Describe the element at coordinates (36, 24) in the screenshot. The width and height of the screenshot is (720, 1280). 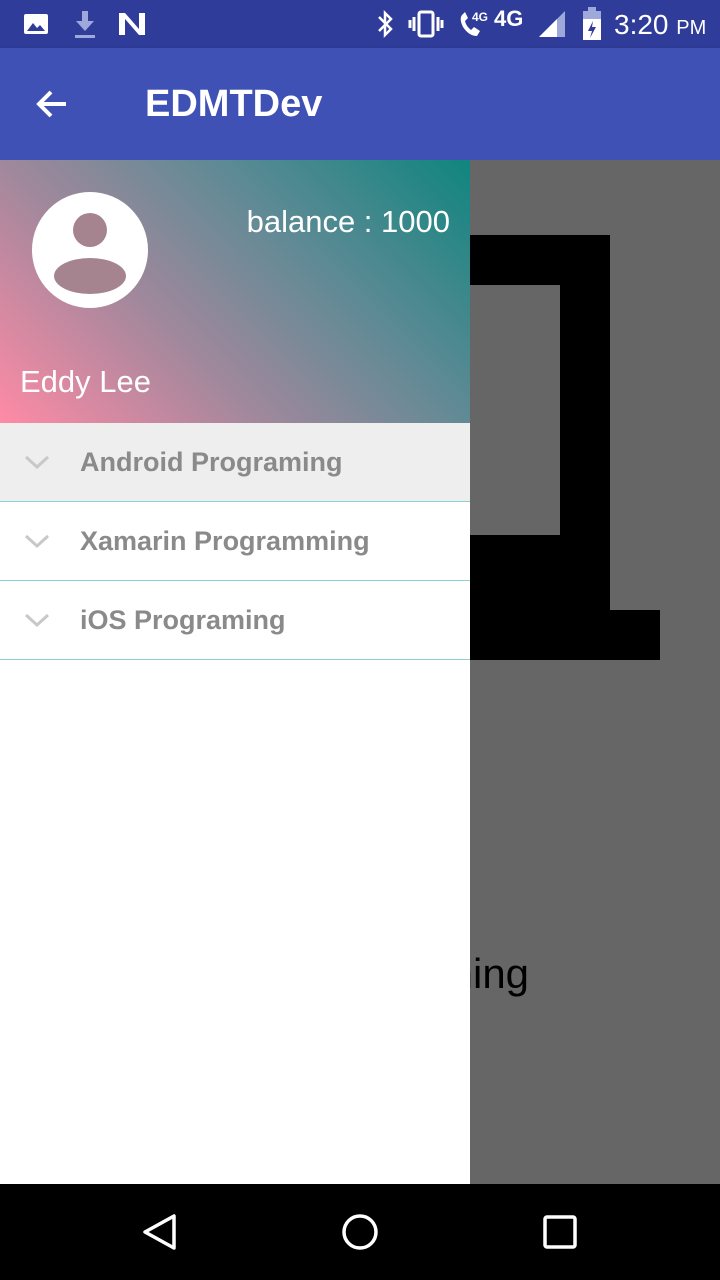
I see `image-icon` at that location.